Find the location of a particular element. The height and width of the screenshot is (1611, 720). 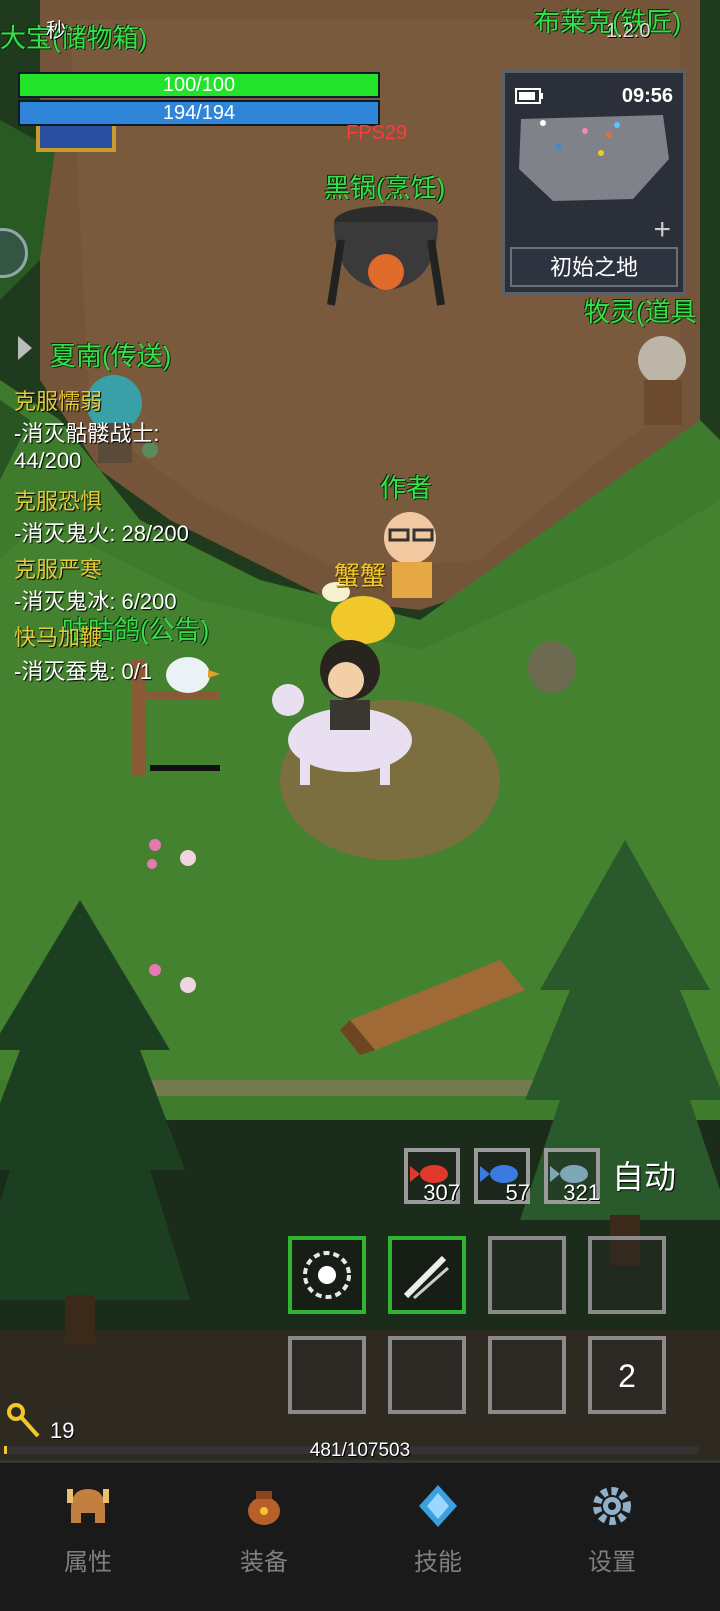

fps-counter: FPS29 is located at coordinates (377, 133).